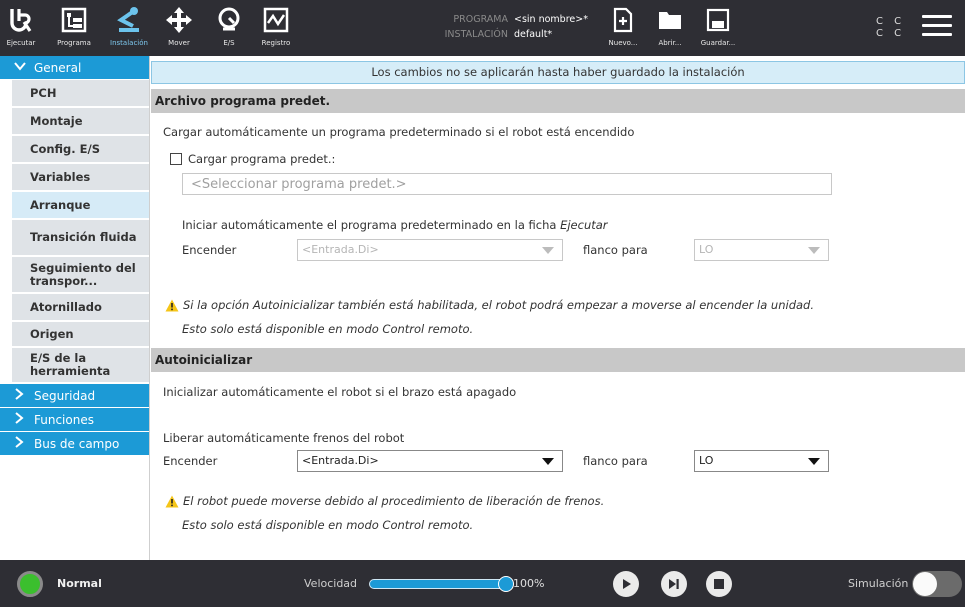  What do you see at coordinates (229, 28) in the screenshot?
I see `io-tab: E/S` at bounding box center [229, 28].